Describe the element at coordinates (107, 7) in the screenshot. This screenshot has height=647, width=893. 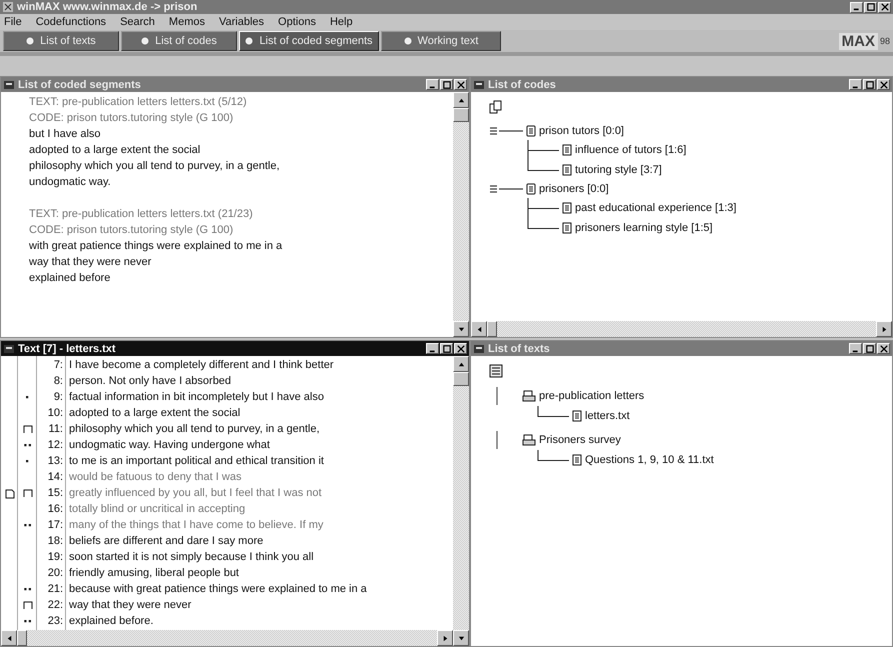
I see `window-title: winMAX www.winmax.de -> prison` at that location.